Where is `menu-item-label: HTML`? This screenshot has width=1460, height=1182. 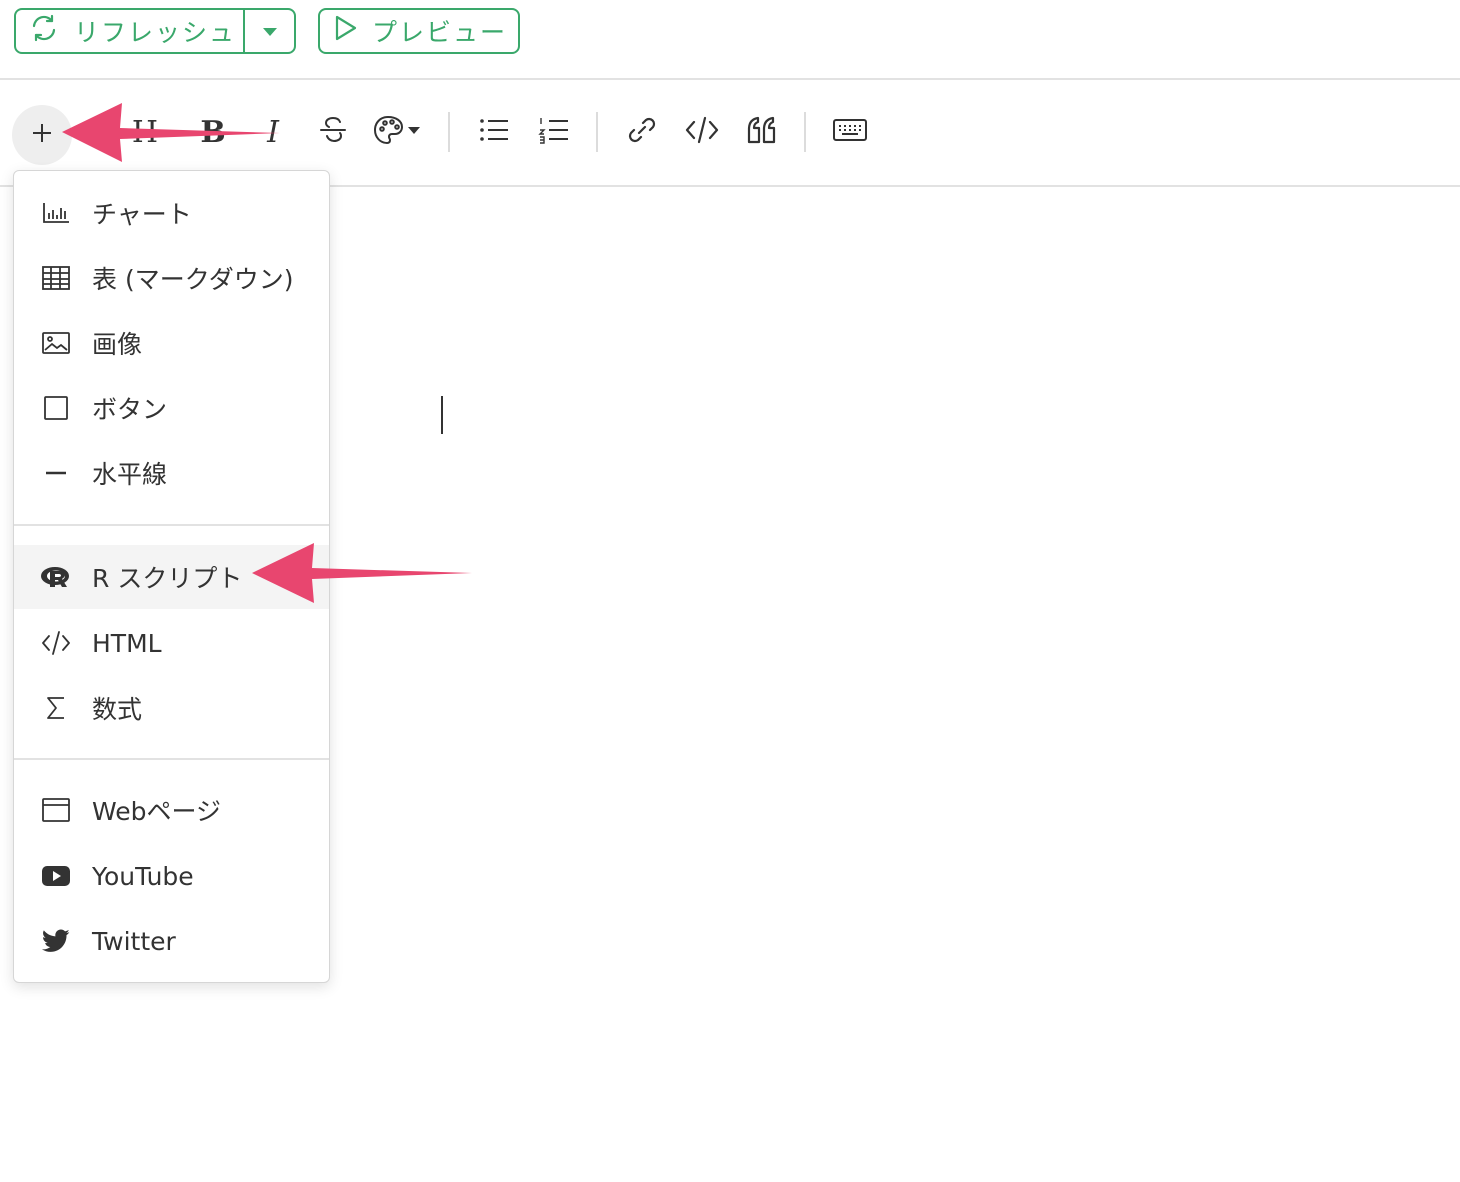
menu-item-label: HTML is located at coordinates (127, 643).